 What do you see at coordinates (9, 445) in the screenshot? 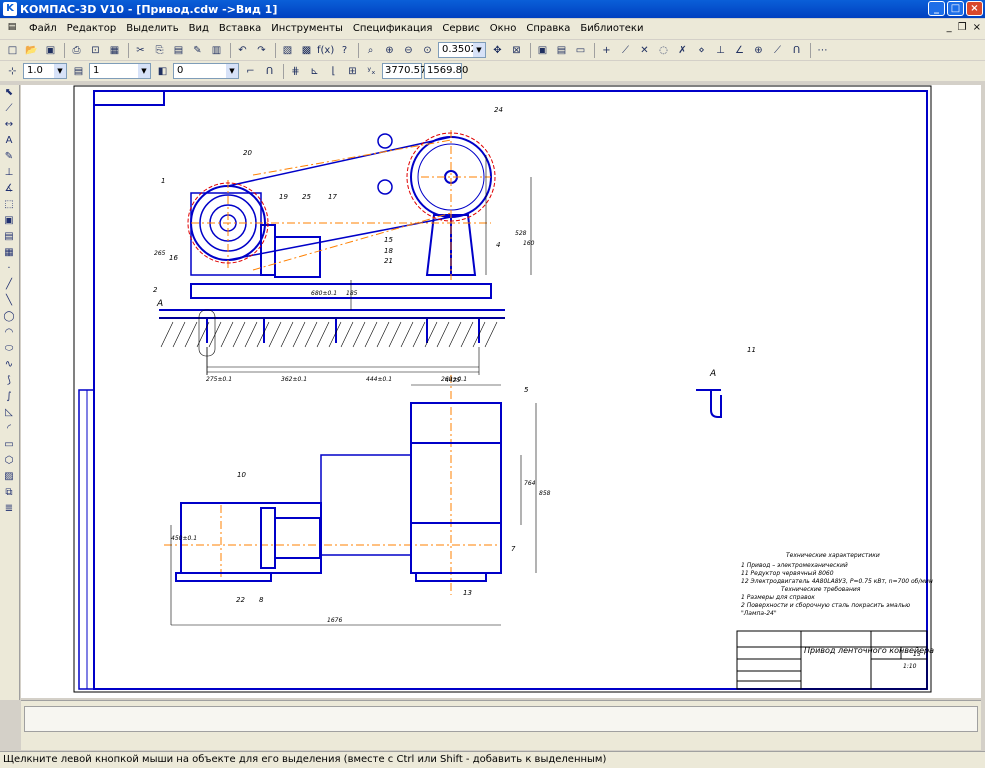
I see `rectangle-icon: ▭` at bounding box center [9, 445].